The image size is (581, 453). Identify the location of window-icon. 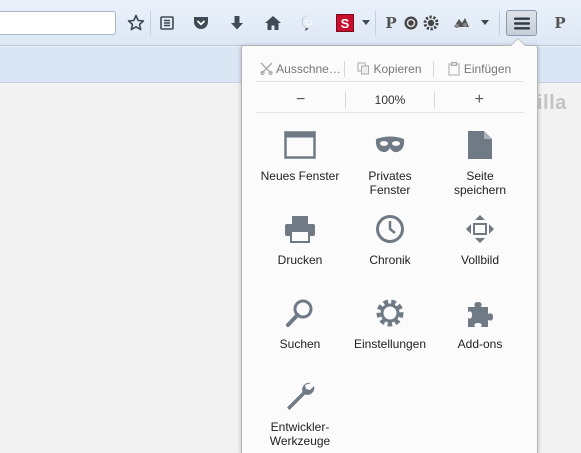
(300, 145).